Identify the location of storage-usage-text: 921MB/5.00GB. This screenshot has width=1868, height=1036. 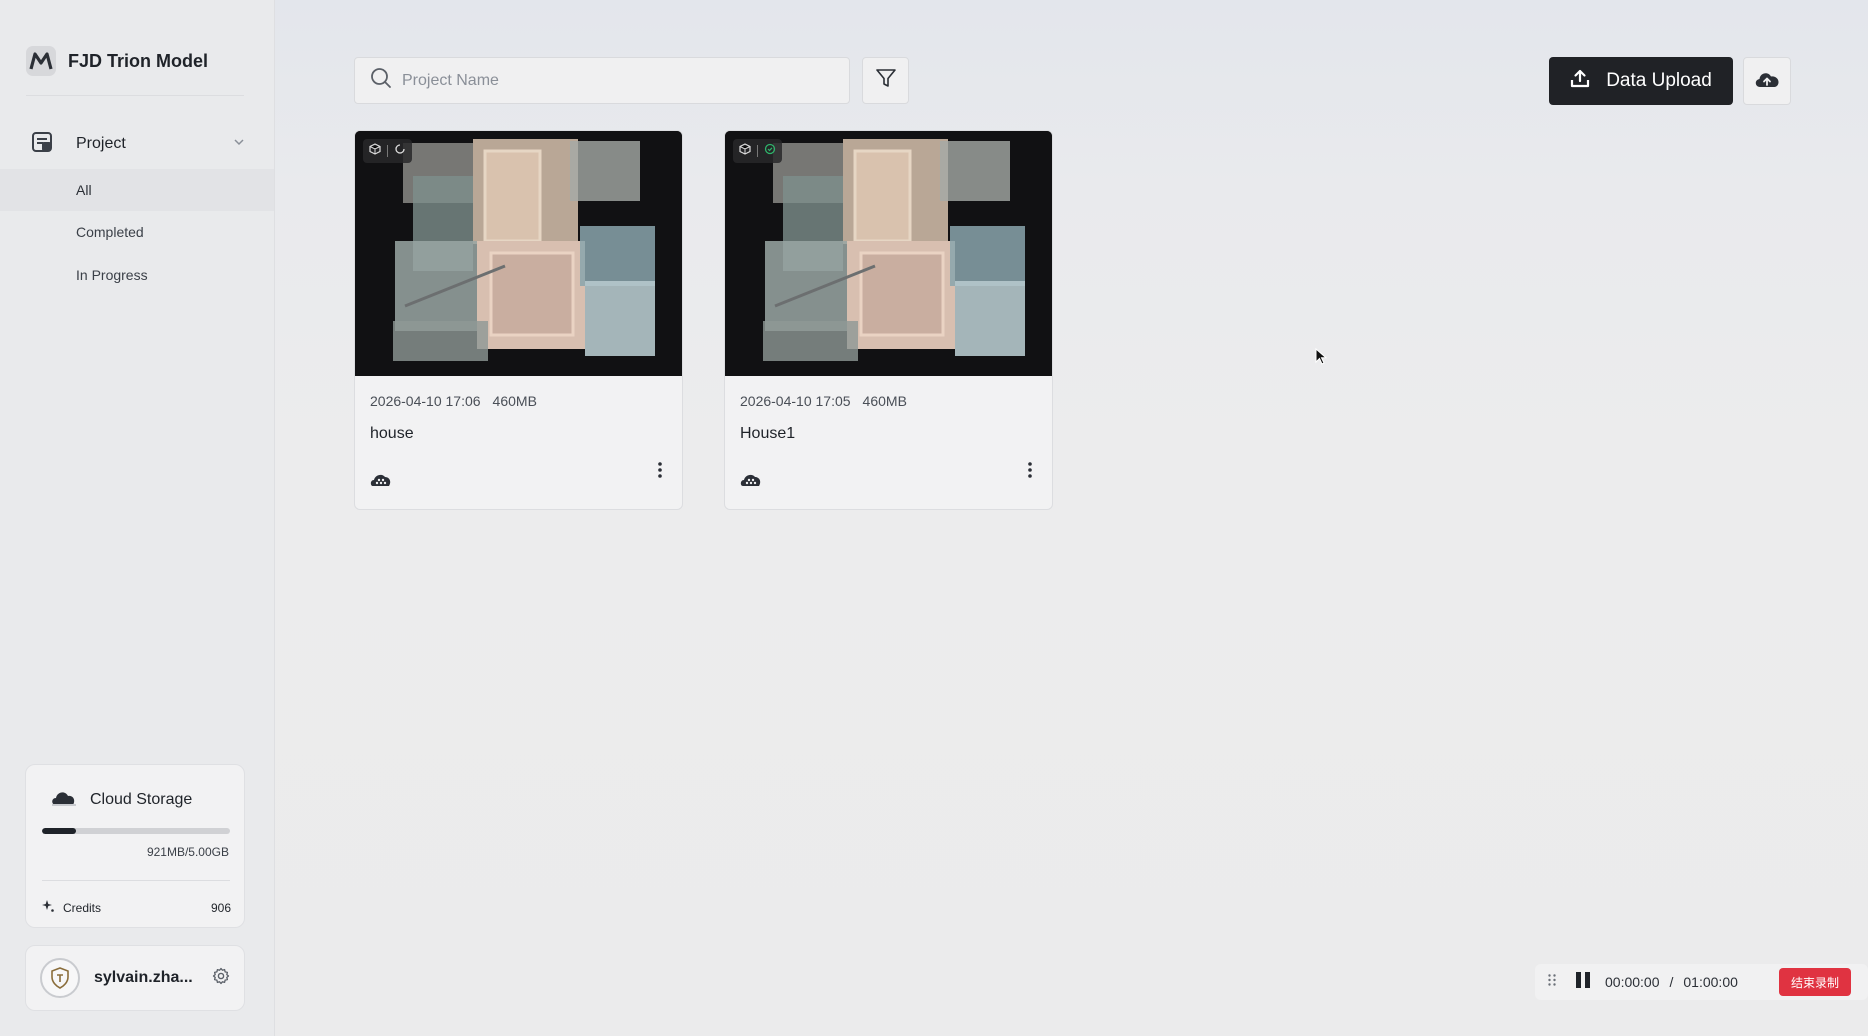
(187, 852).